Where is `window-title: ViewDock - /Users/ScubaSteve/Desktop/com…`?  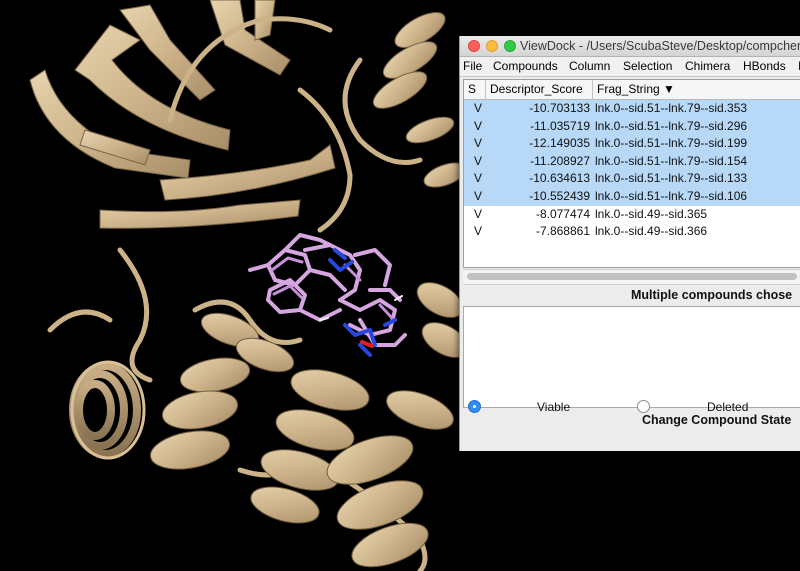 window-title: ViewDock - /Users/ScubaSteve/Desktop/com… is located at coordinates (660, 46).